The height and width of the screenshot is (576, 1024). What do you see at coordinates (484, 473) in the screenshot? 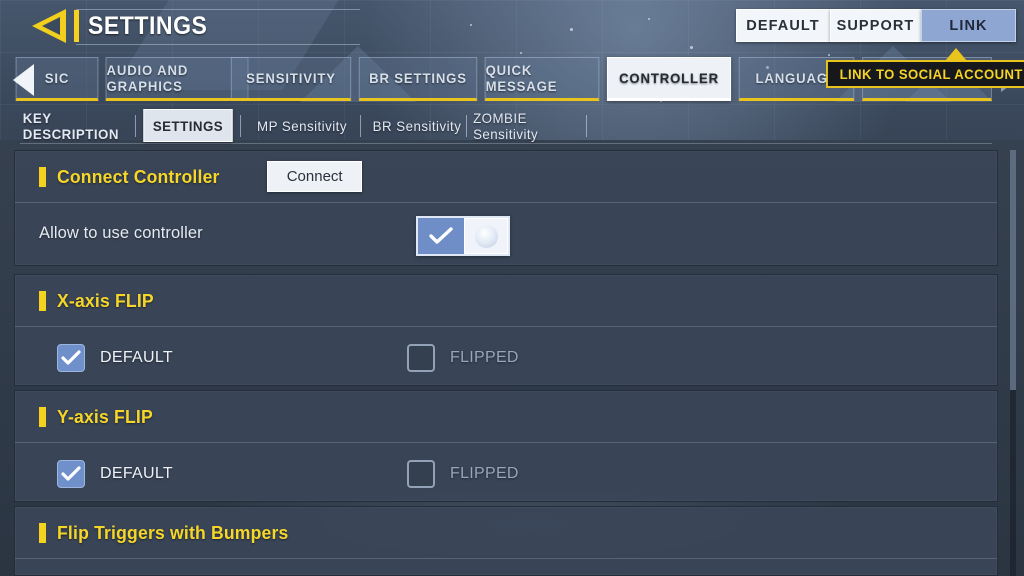
I see `option-y-axis-flipped-label: FLIPPED` at bounding box center [484, 473].